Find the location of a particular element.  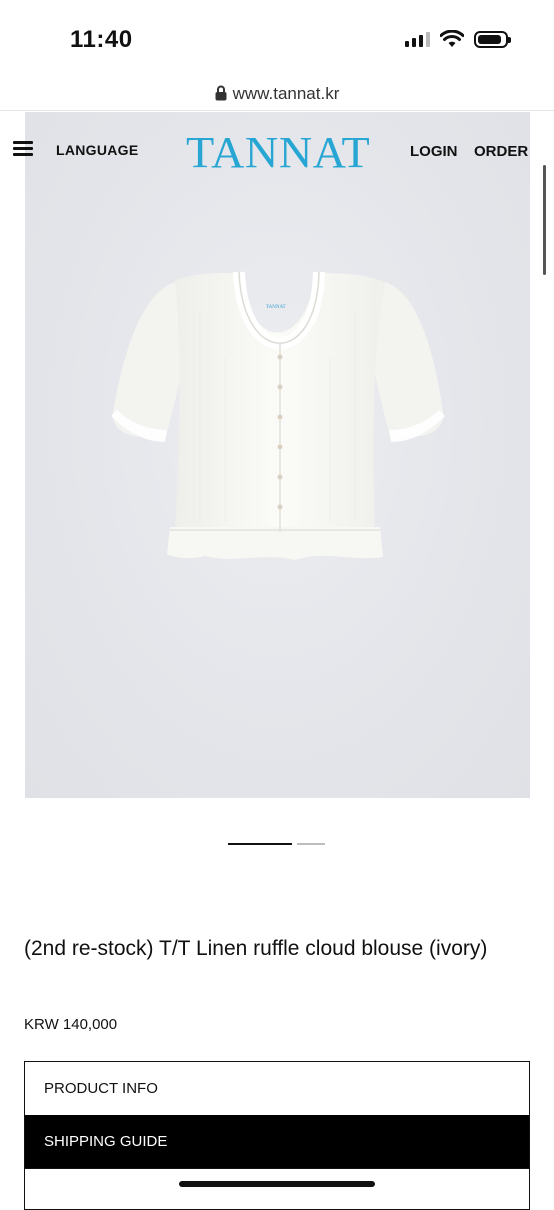

wifi-icon is located at coordinates (452, 38).